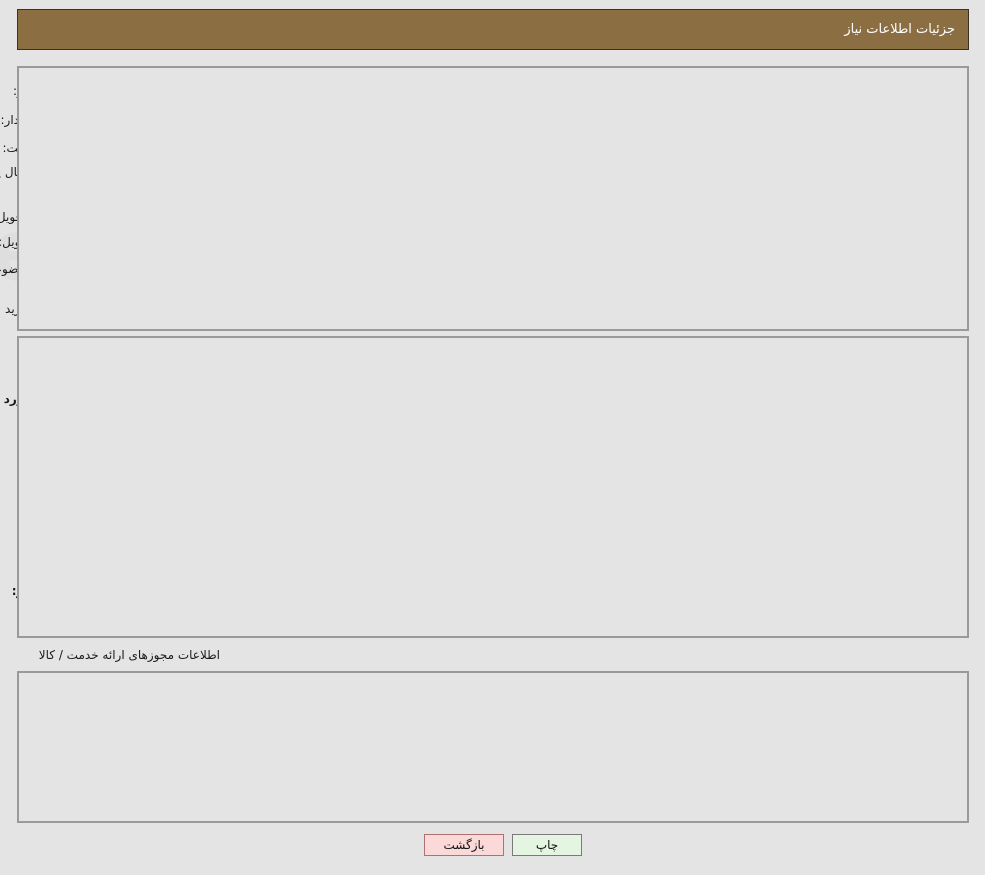  What do you see at coordinates (464, 845) in the screenshot?
I see `back-button: بازگشت` at bounding box center [464, 845].